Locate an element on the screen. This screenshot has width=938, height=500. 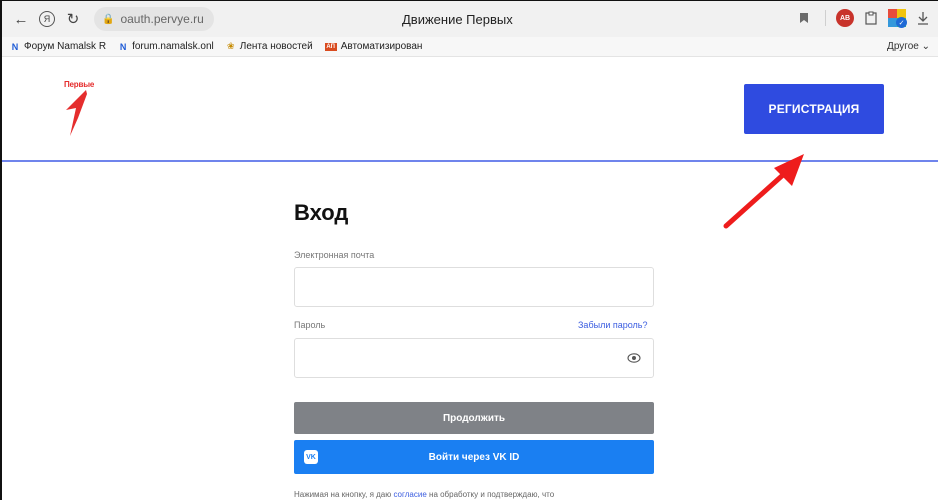
consent-link: согласие is located at coordinates (409, 494).